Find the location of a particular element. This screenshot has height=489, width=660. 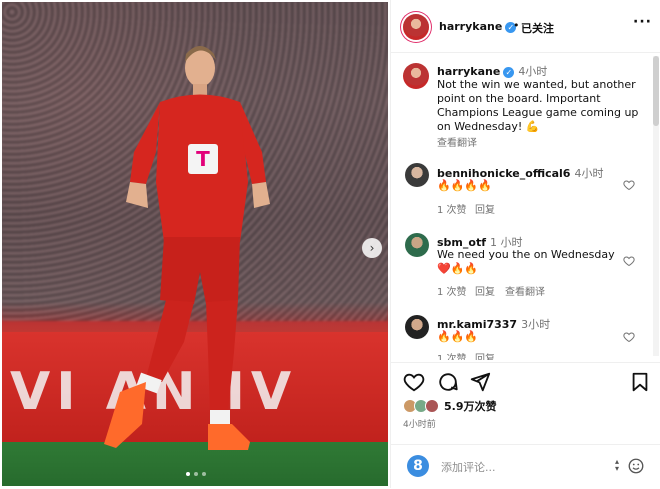

scrollbar-thumb is located at coordinates (656, 91).